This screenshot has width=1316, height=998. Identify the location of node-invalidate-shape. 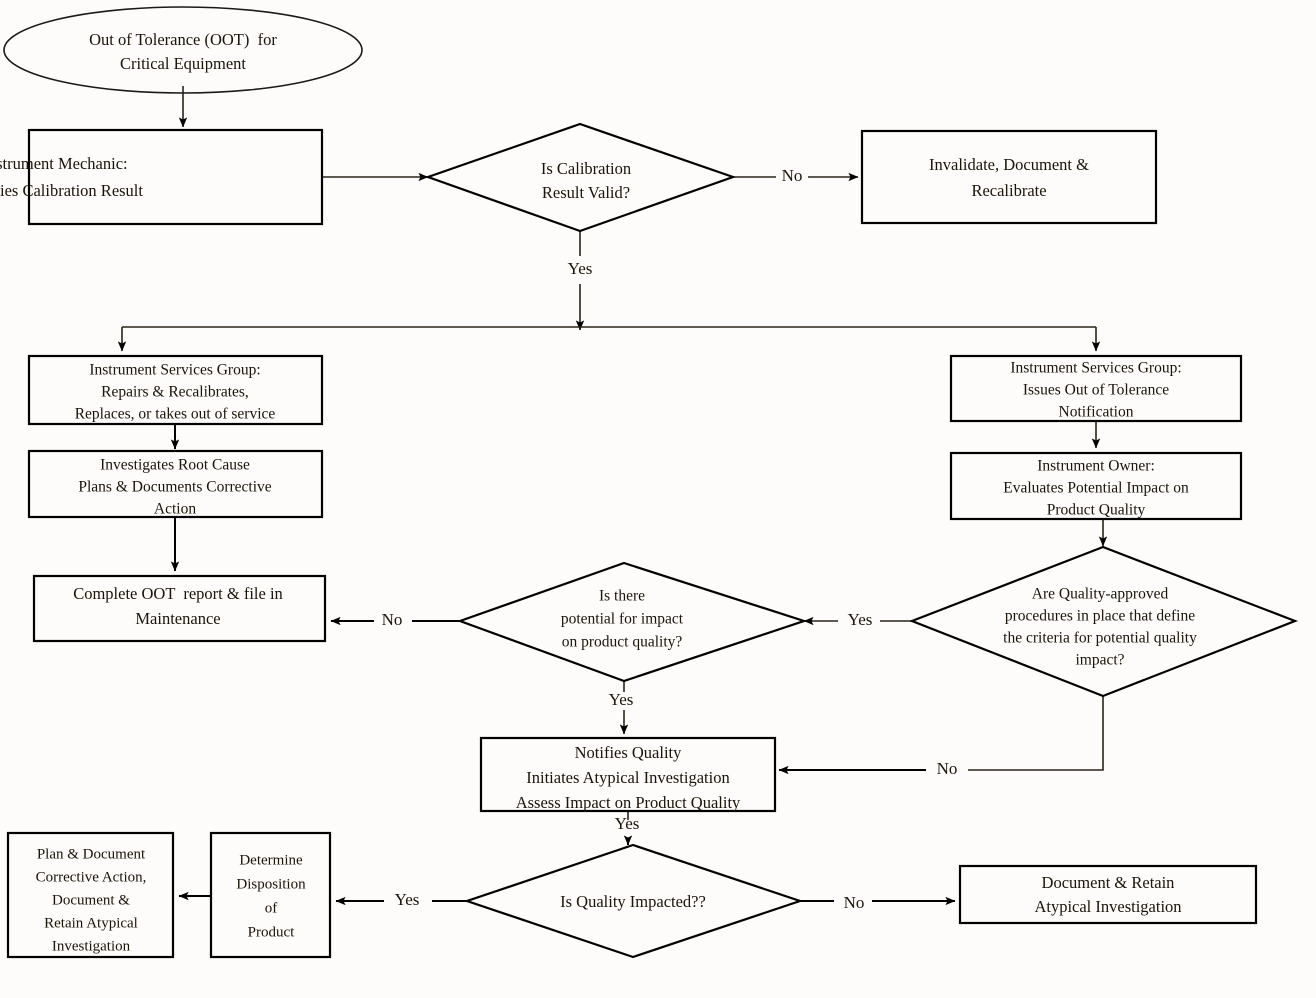
(1009, 177).